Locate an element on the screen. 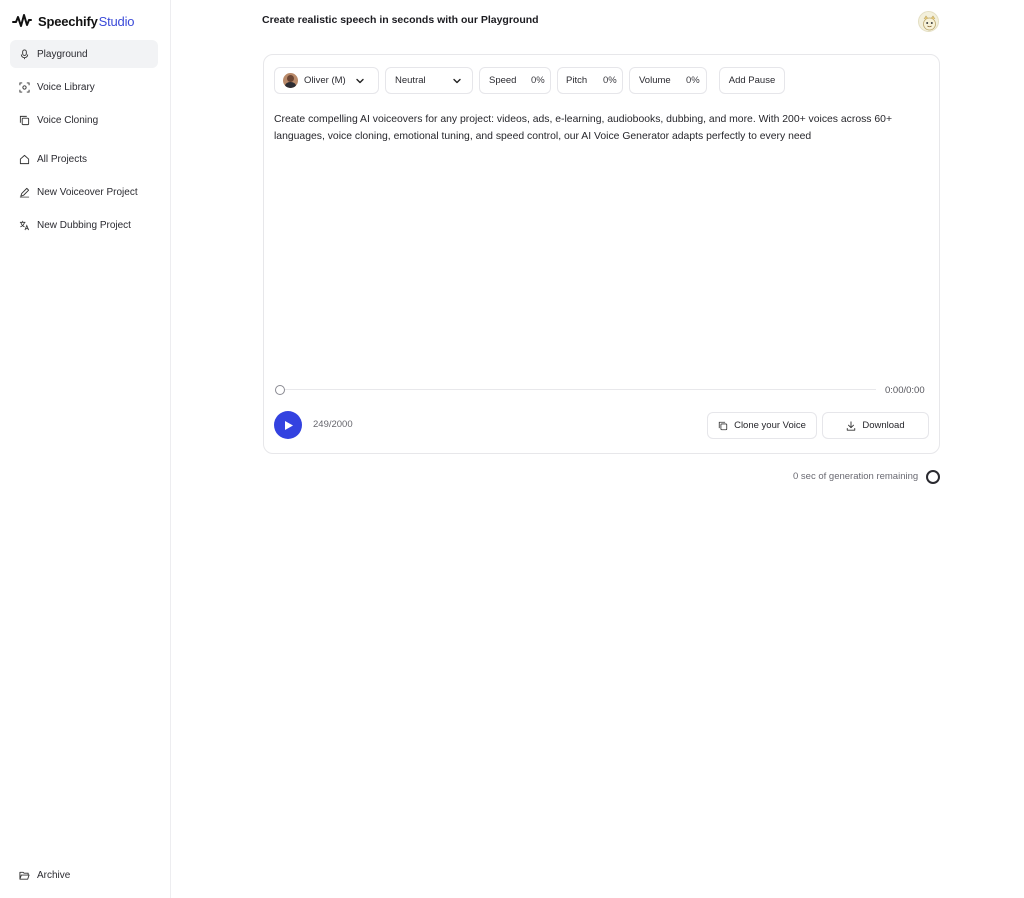 The width and height of the screenshot is (1024, 898). volume-control: Volume 0% is located at coordinates (668, 80).